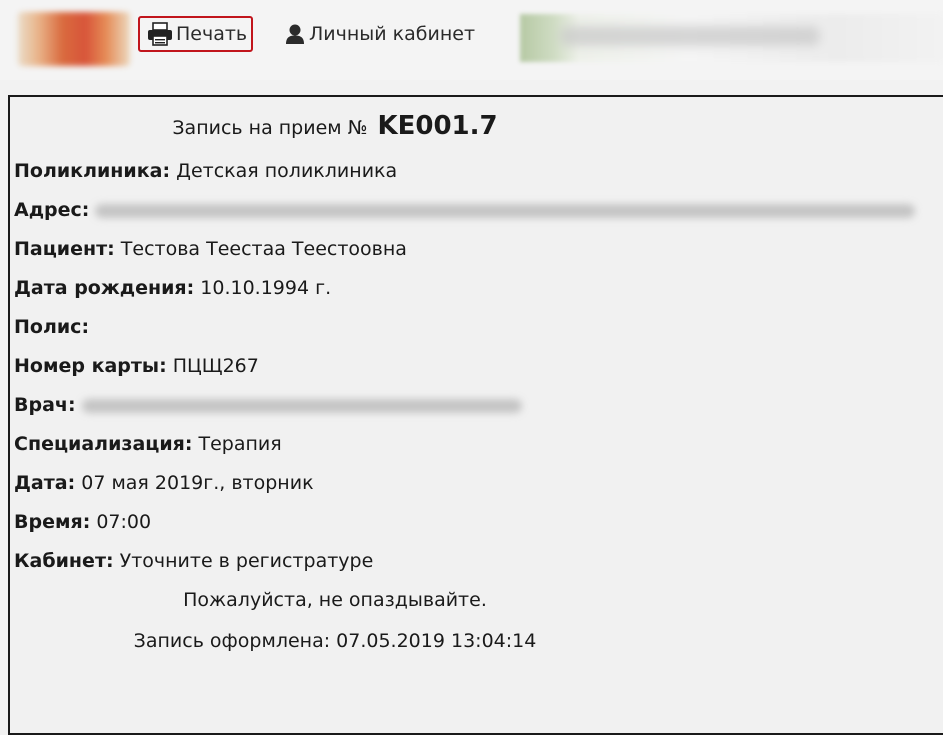 This screenshot has height=735, width=943. I want to click on field-value: 07 мая 2019г., вторник, so click(197, 483).